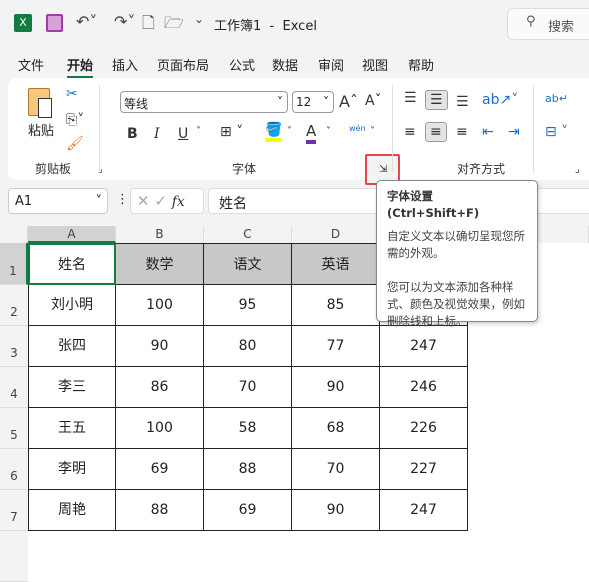  What do you see at coordinates (72, 305) in the screenshot?
I see `cell-A2: 刘小明` at bounding box center [72, 305].